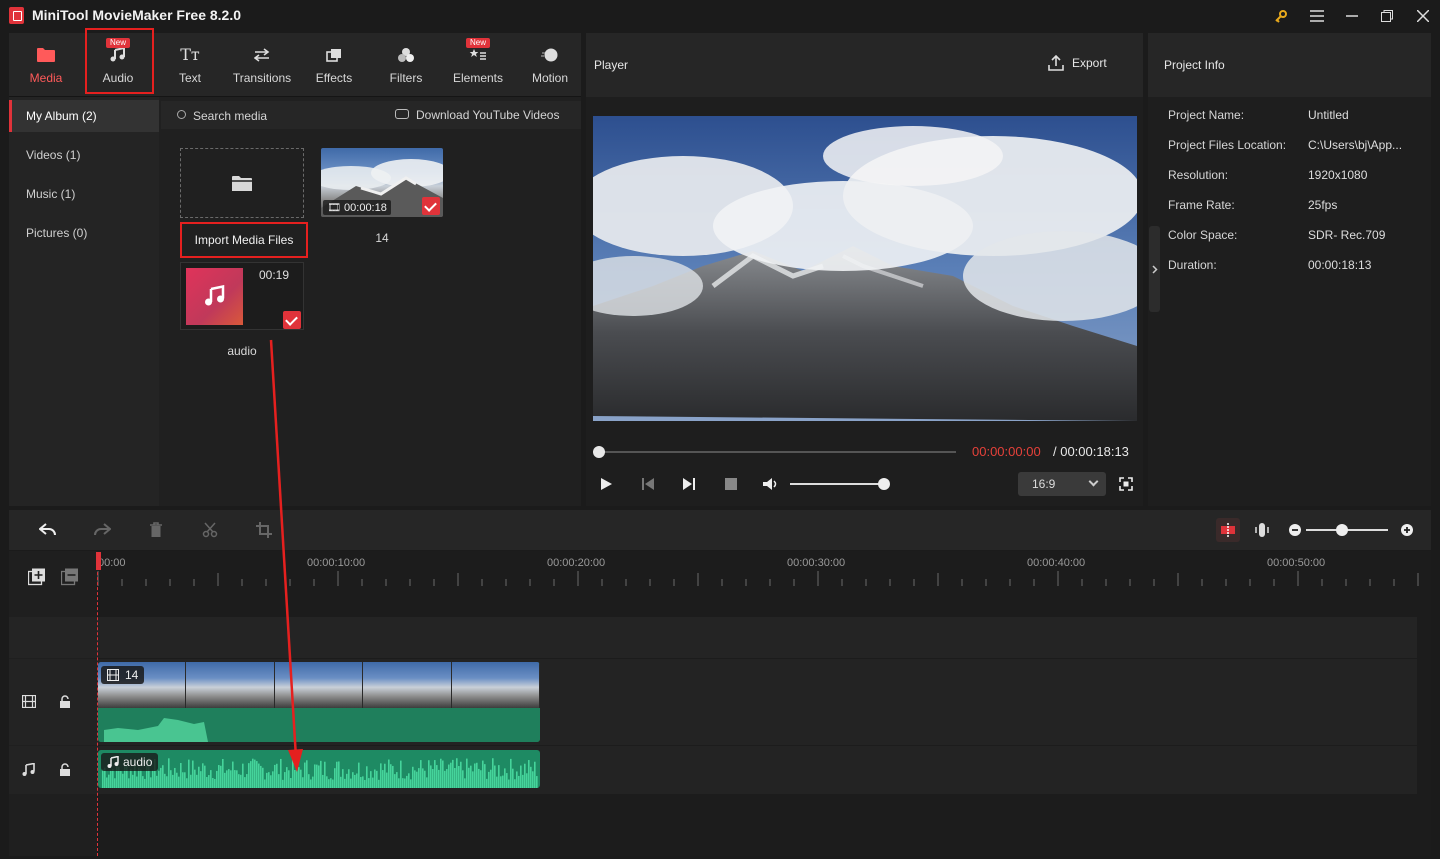 This screenshot has height=859, width=1440. What do you see at coordinates (244, 240) in the screenshot?
I see `import-media-files-label: Import Media Files` at bounding box center [244, 240].